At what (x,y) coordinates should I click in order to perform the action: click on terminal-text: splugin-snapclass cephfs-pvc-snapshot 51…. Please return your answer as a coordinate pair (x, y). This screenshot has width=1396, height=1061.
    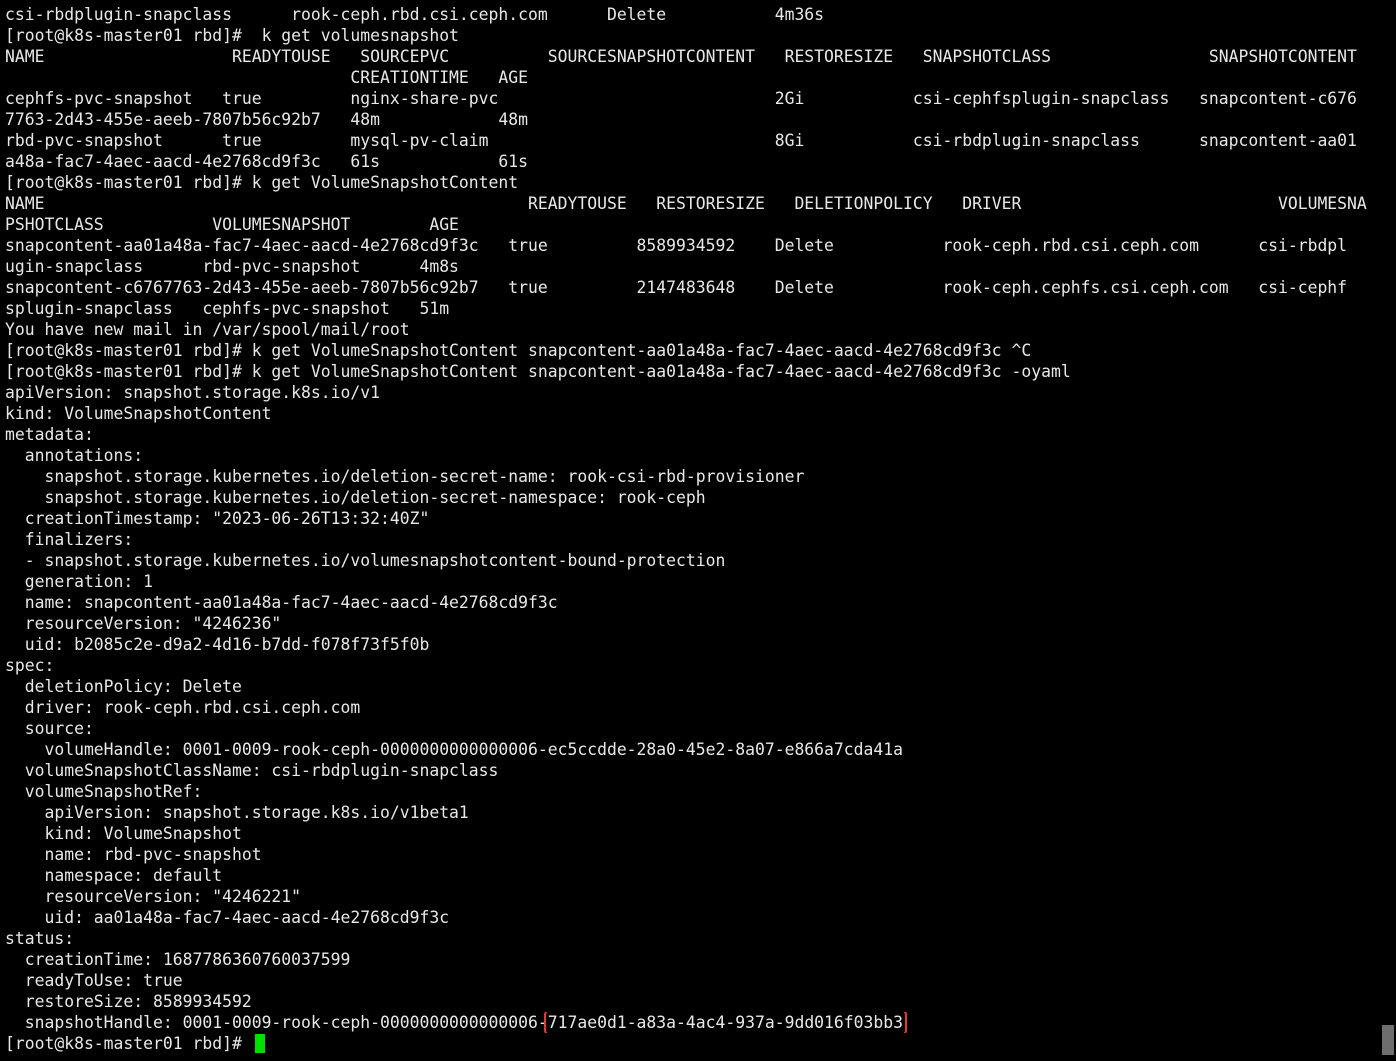
    Looking at the image, I should click on (227, 308).